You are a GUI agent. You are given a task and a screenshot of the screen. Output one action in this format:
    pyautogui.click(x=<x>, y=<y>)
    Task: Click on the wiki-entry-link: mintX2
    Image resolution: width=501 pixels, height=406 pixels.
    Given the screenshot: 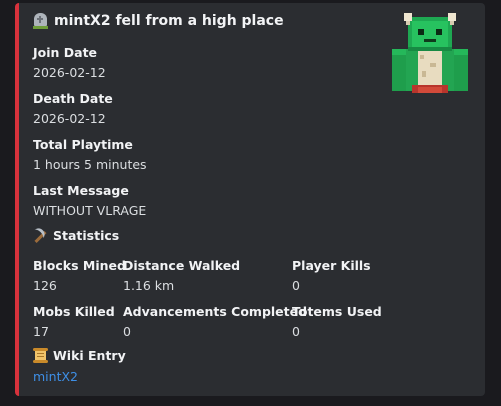 What is the action you would take?
    pyautogui.click(x=55, y=376)
    